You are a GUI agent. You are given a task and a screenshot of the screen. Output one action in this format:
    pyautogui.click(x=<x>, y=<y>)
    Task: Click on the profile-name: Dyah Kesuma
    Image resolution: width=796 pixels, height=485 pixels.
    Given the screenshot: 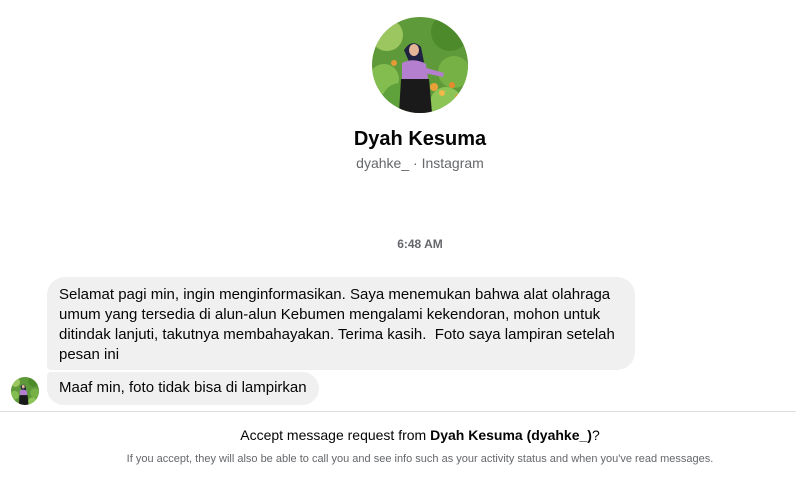 What is the action you would take?
    pyautogui.click(x=420, y=139)
    